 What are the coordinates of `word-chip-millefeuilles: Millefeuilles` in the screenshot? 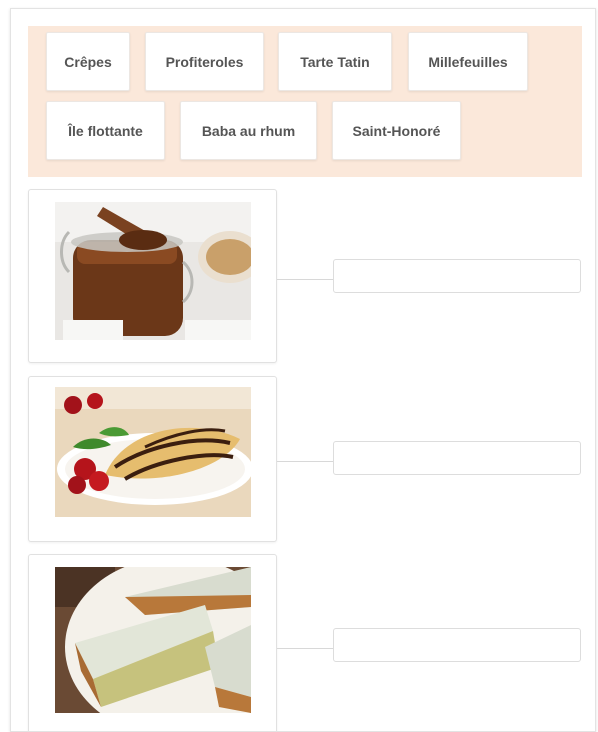 It's located at (468, 61).